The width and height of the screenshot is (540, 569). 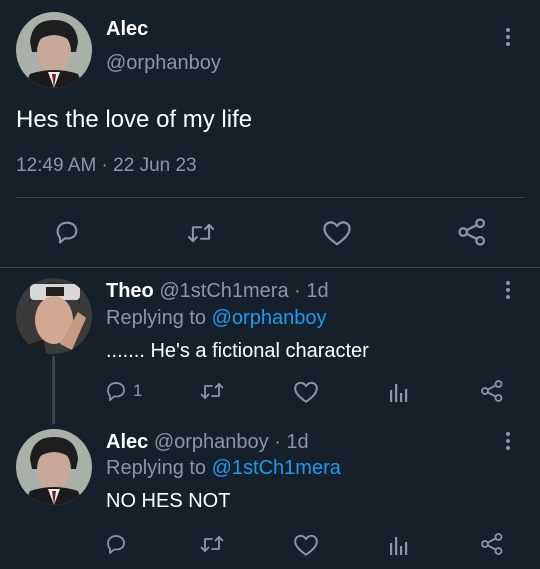 What do you see at coordinates (53, 390) in the screenshot?
I see `thread-line` at bounding box center [53, 390].